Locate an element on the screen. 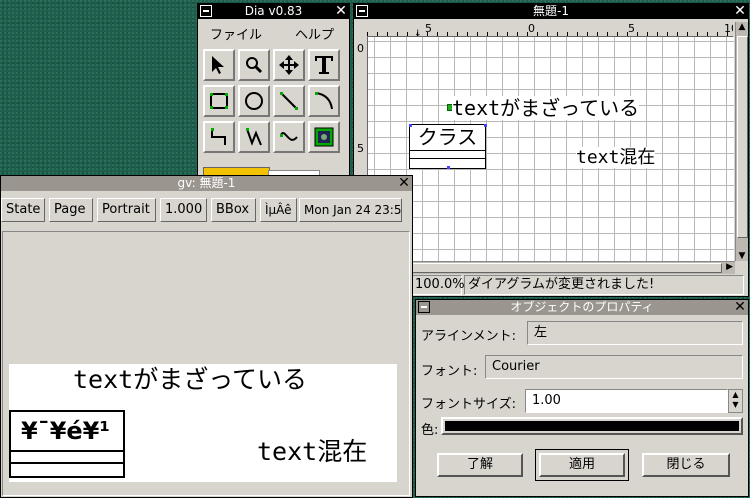  gv-text-konzai: text混在 is located at coordinates (312, 451).